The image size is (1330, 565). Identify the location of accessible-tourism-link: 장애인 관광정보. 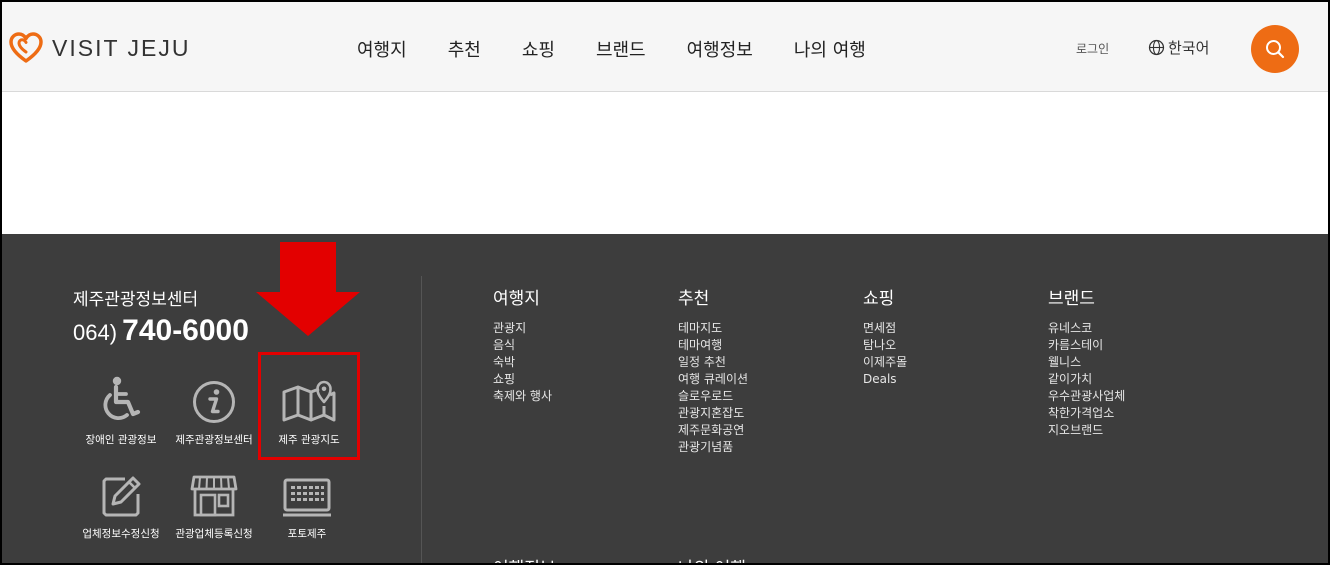
(121, 411).